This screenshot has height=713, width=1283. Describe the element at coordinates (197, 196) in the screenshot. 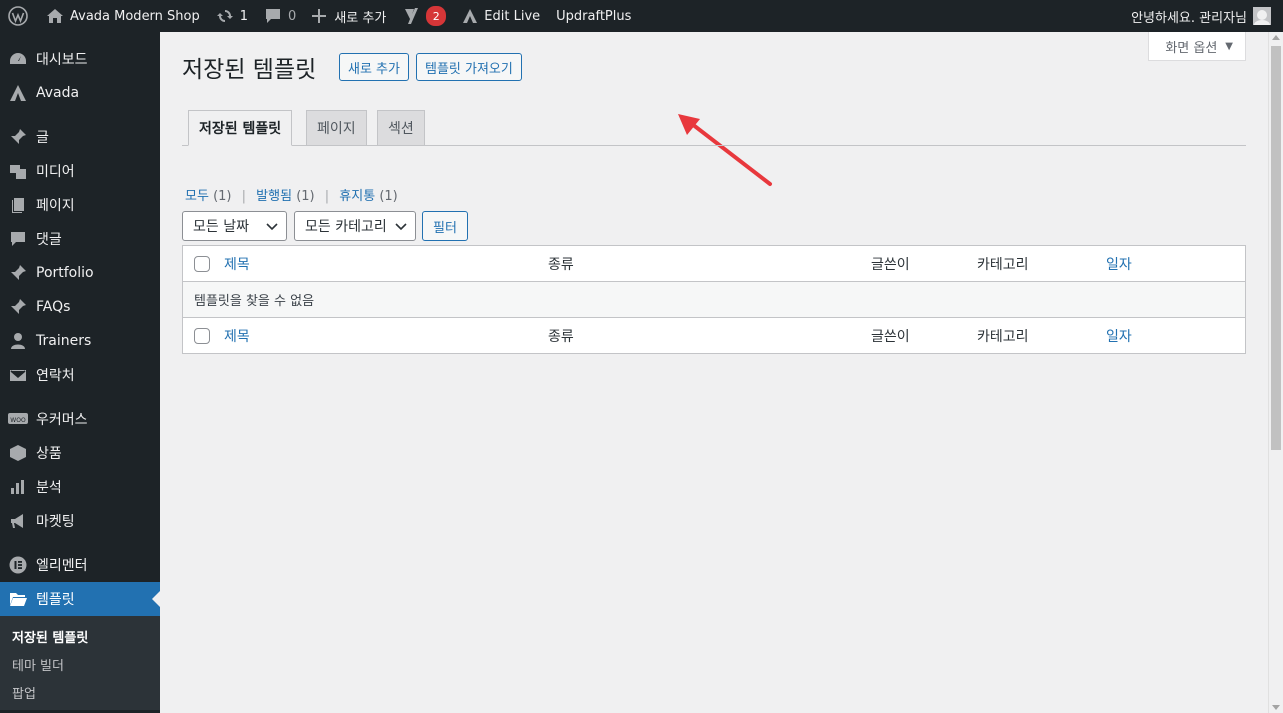

I see `view-all-link: 모두` at that location.